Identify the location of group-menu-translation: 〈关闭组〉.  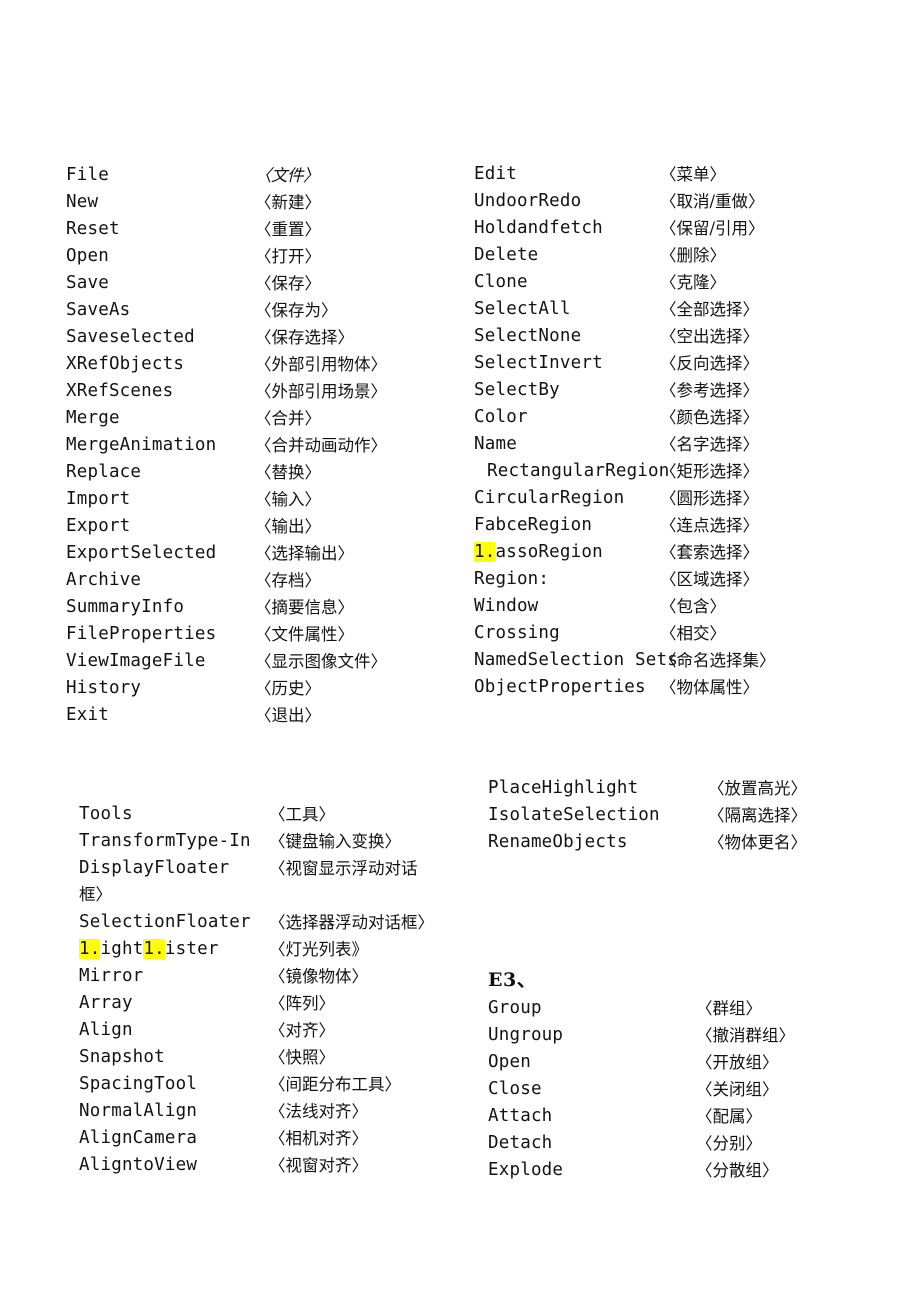
(737, 1089).